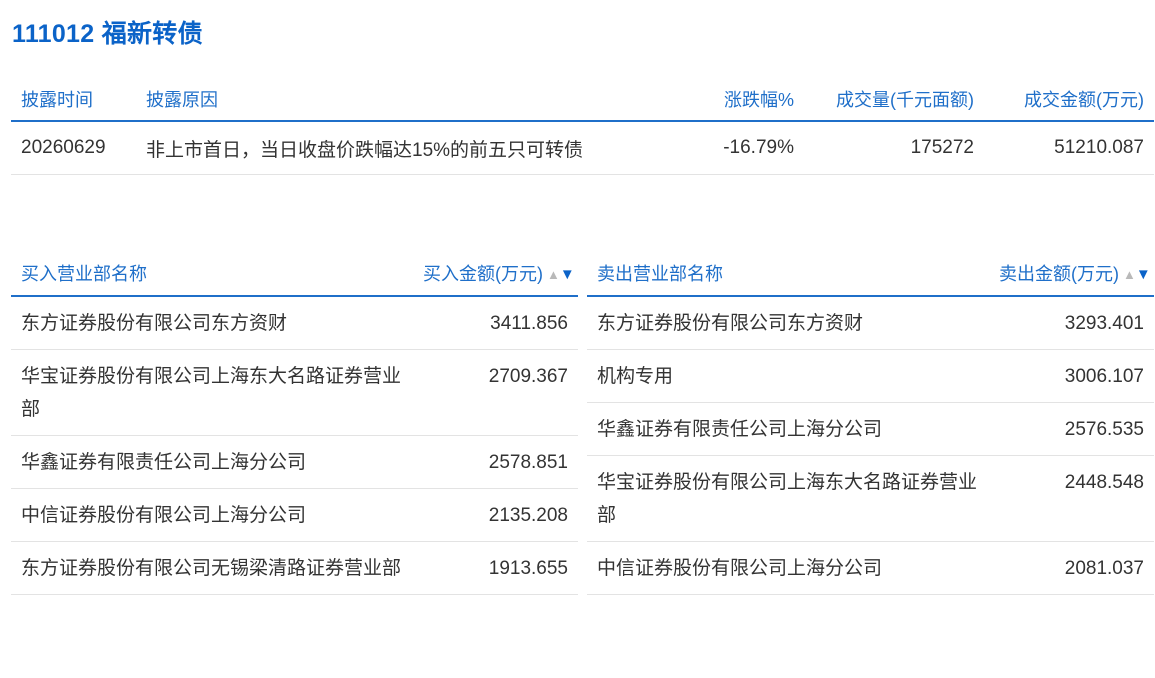  Describe the element at coordinates (73, 100) in the screenshot. I see `header-date: 披露时间` at that location.